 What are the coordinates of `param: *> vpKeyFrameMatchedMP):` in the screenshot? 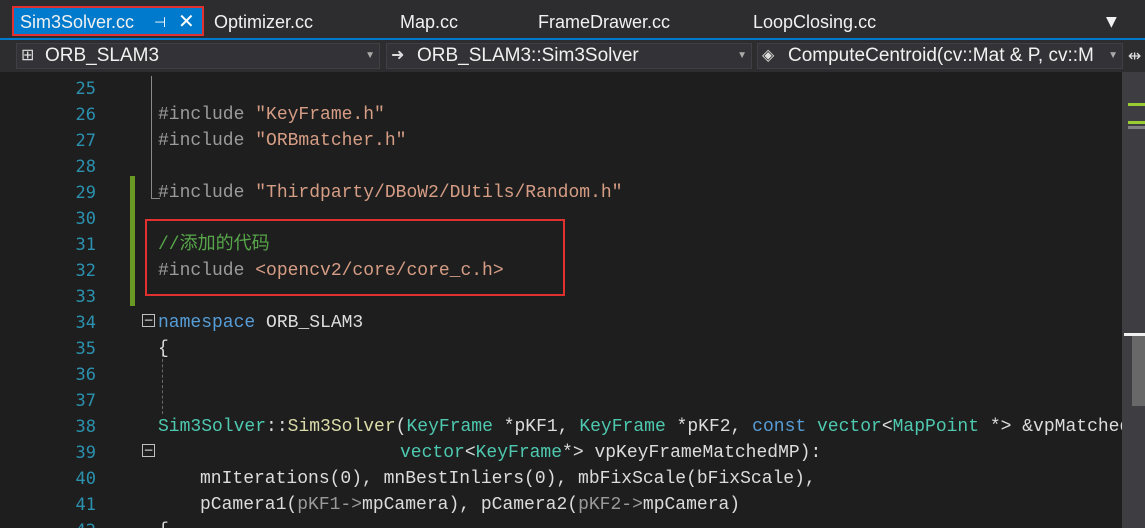 It's located at (692, 453).